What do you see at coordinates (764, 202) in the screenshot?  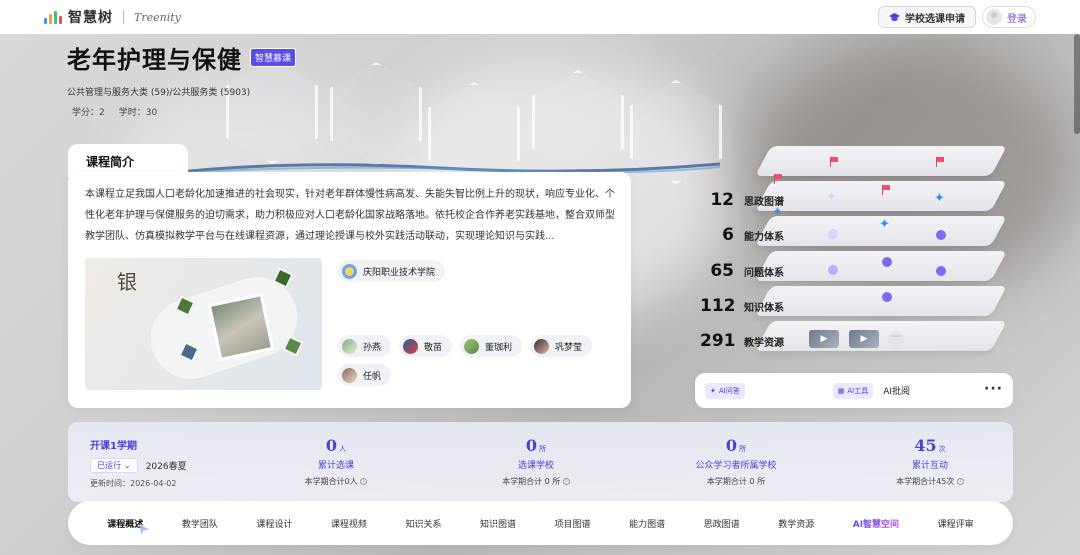 I see `layer-label: 思政图谱` at bounding box center [764, 202].